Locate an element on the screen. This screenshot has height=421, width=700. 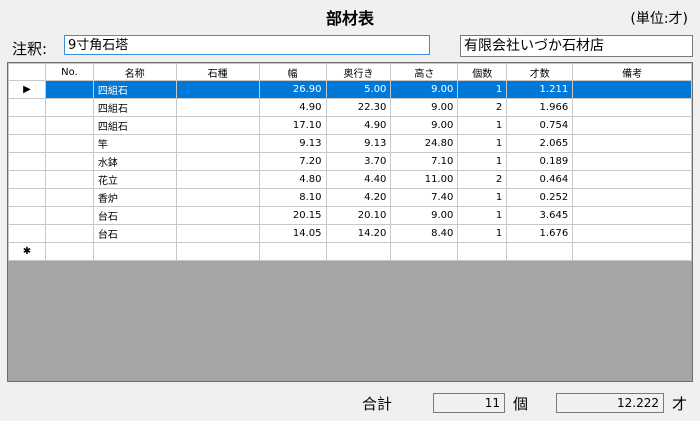
new-row-cell-count is located at coordinates (482, 251).